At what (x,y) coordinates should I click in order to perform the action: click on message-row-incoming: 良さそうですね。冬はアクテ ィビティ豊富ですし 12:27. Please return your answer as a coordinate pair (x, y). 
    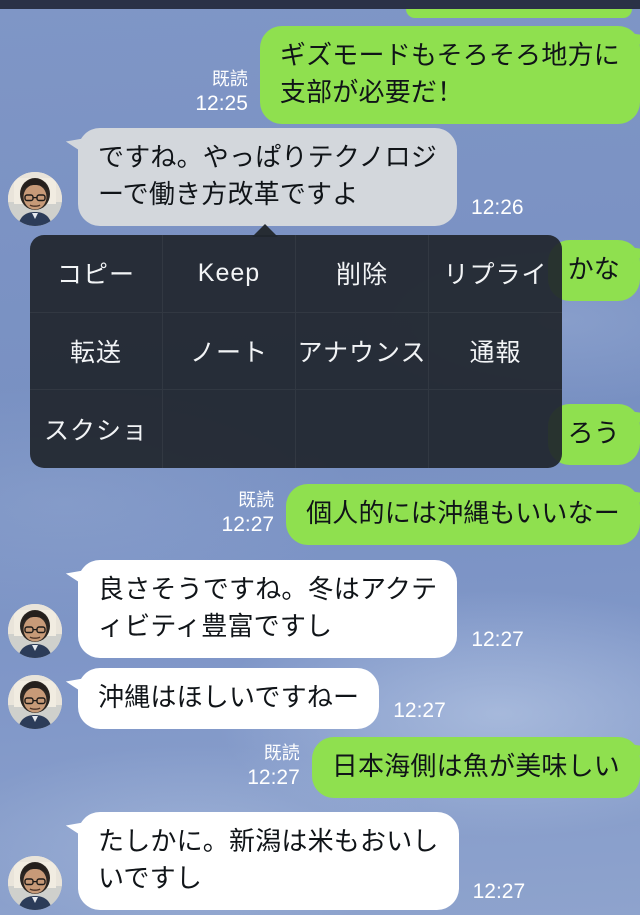
    Looking at the image, I should click on (266, 609).